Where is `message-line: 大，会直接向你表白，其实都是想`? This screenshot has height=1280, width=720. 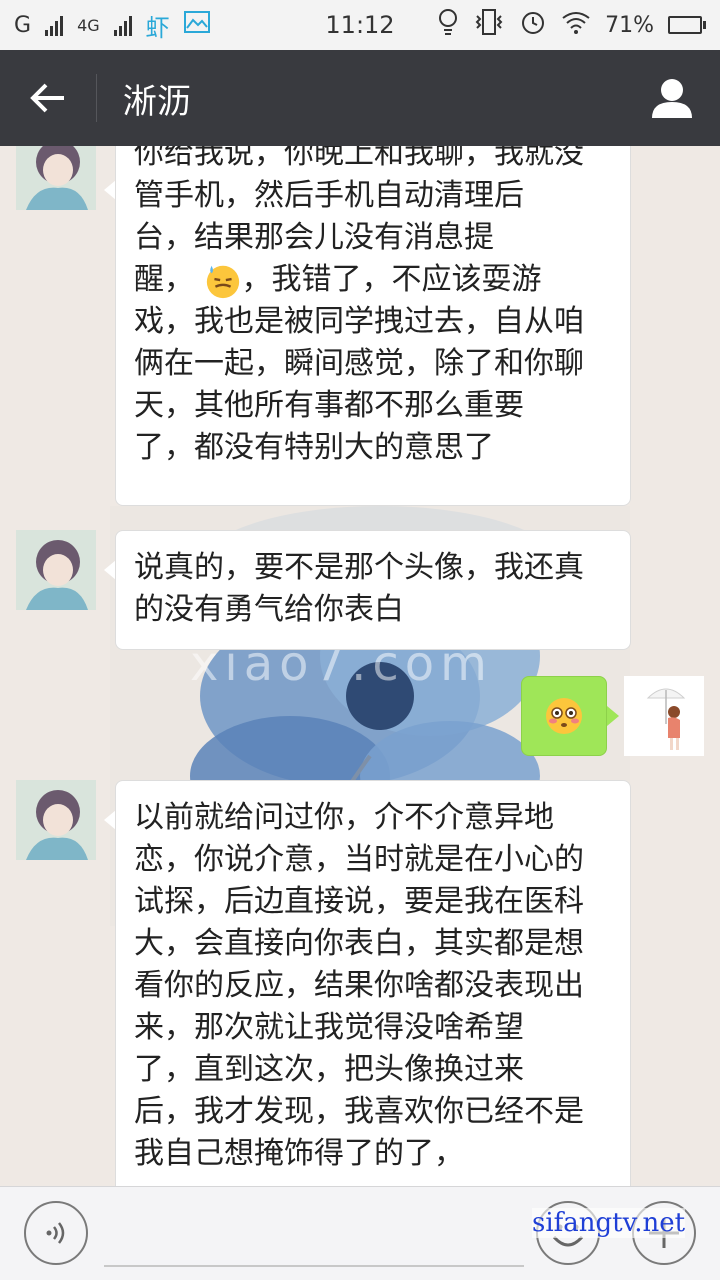 message-line: 大，会直接向你表白，其实都是想 is located at coordinates (359, 943).